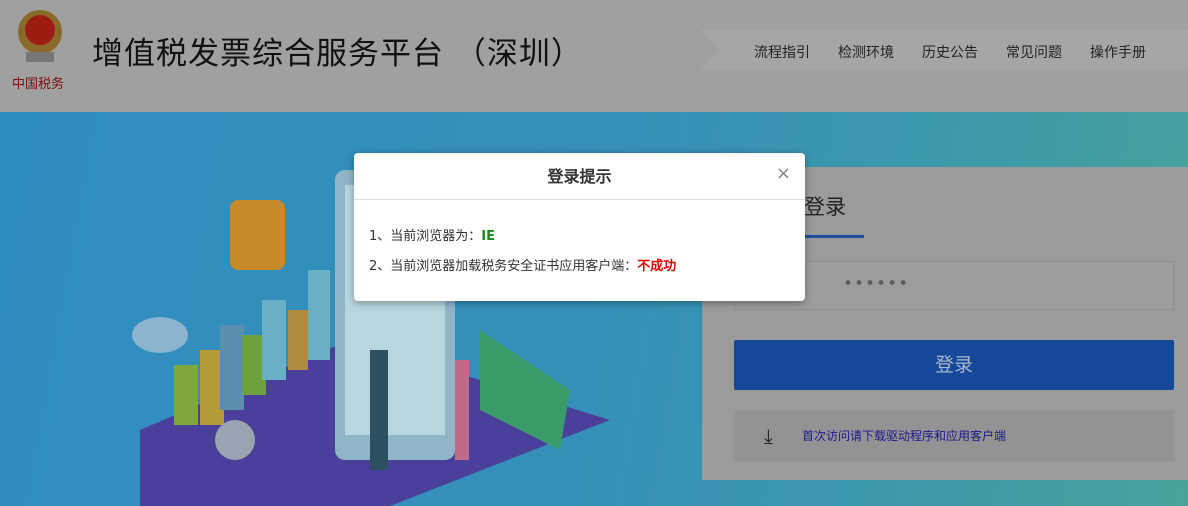 This screenshot has height=506, width=1188. I want to click on cert-status: 不成功, so click(657, 266).